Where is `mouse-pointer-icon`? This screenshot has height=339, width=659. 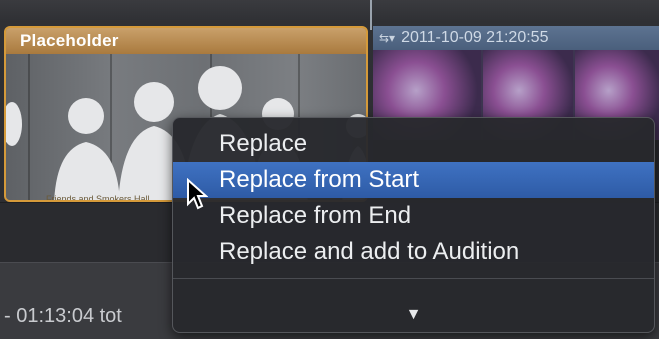
mouse-pointer-icon is located at coordinates (197, 194).